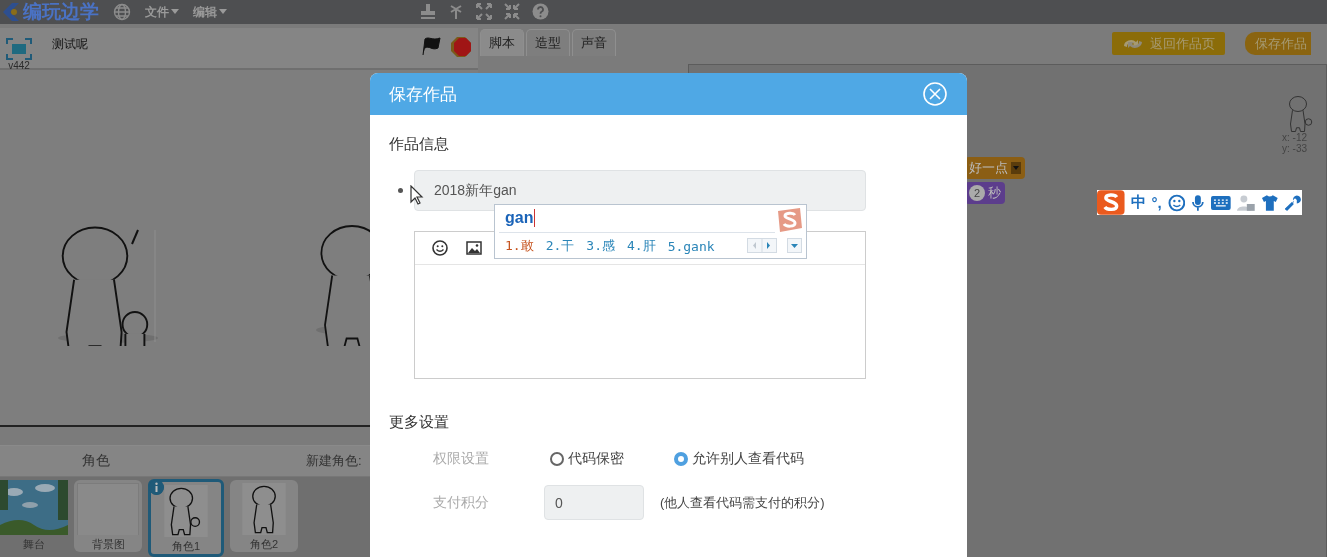 The height and width of the screenshot is (557, 1327). Describe the element at coordinates (186, 546) in the screenshot. I see `thumbnail-label: 角色1` at that location.